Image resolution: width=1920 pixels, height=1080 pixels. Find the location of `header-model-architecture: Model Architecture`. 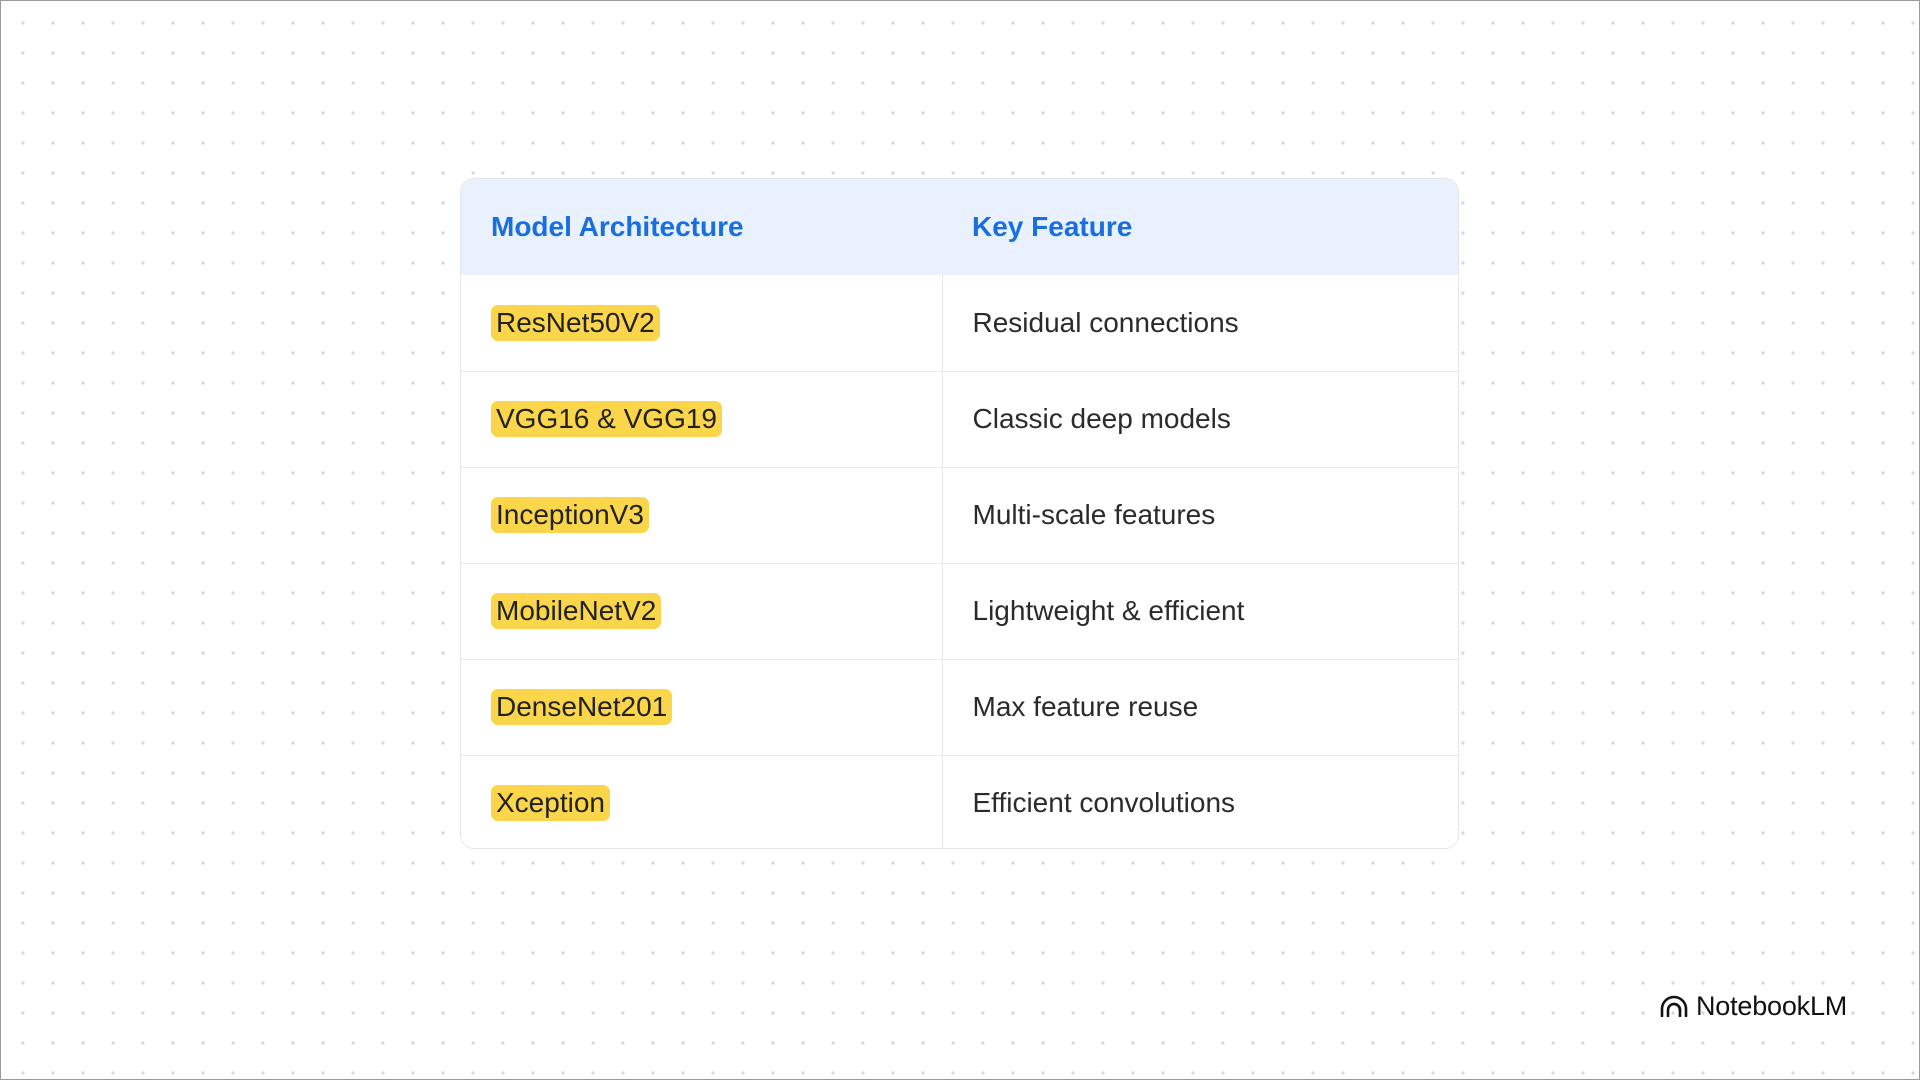

header-model-architecture: Model Architecture is located at coordinates (617, 226).